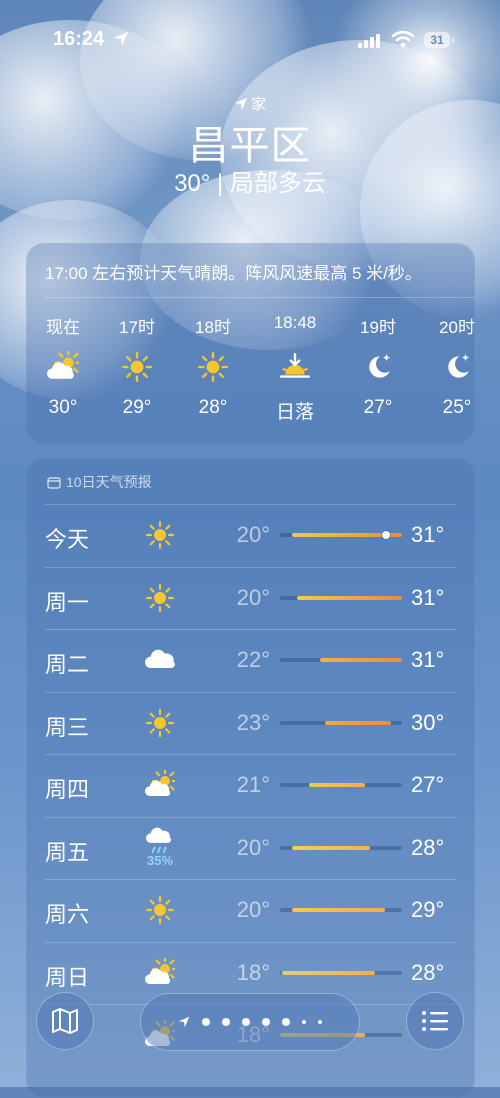 This screenshot has height=1098, width=500. I want to click on city-list-button, so click(435, 1021).